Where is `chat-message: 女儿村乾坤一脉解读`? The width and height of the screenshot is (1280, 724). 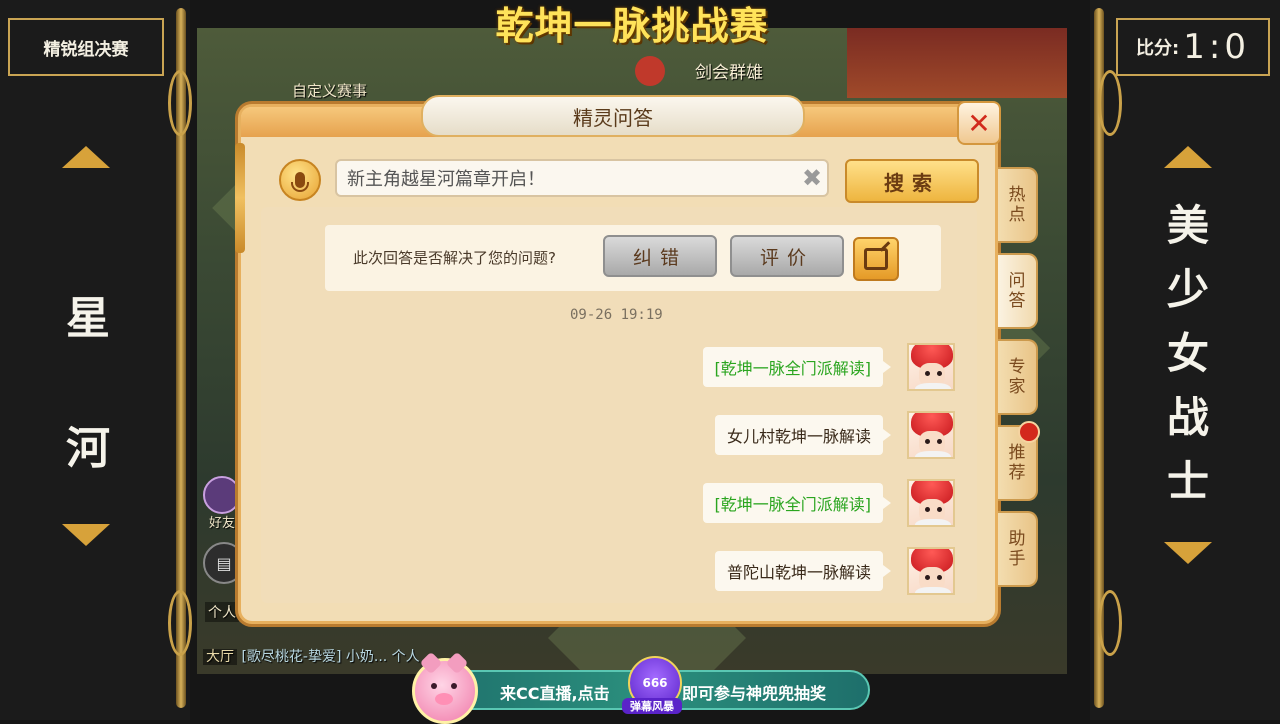
chat-message: 女儿村乾坤一脉解读 is located at coordinates (805, 435).